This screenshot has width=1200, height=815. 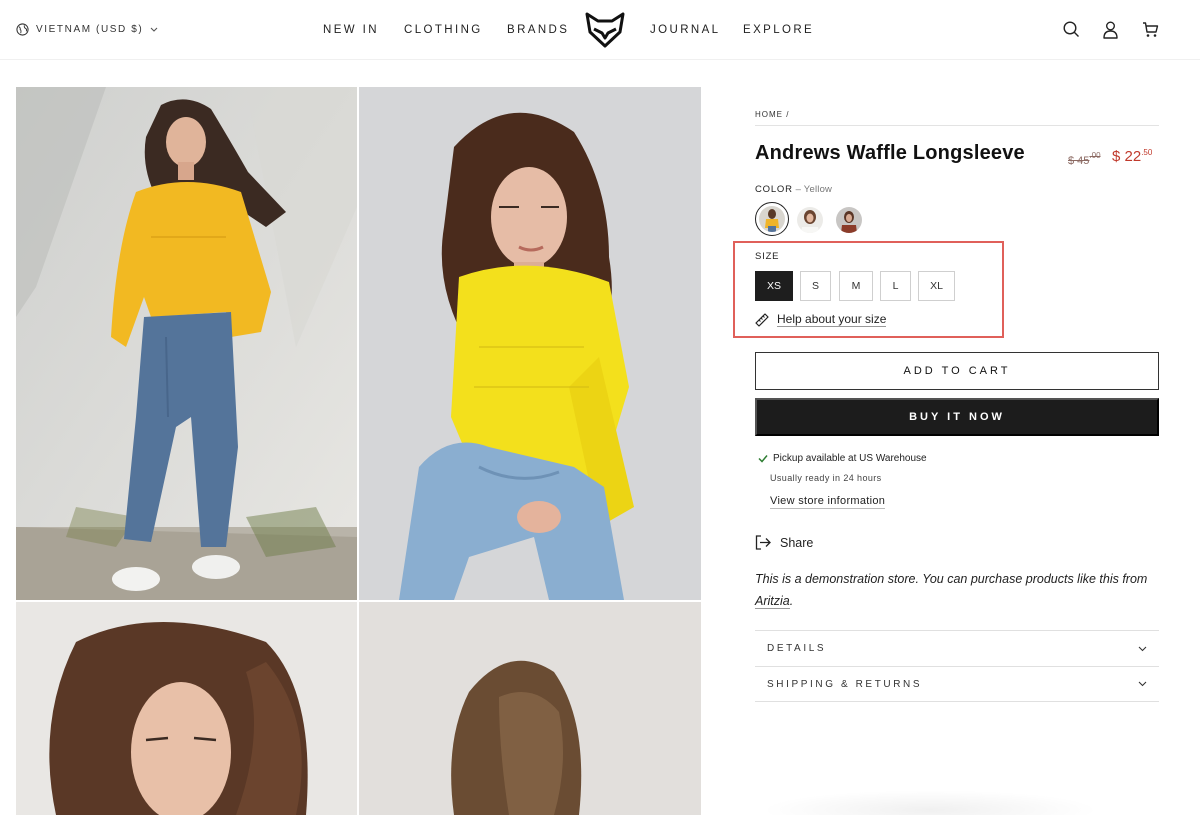 I want to click on buy-it-now-button: BUY IT NOW, so click(x=957, y=417).